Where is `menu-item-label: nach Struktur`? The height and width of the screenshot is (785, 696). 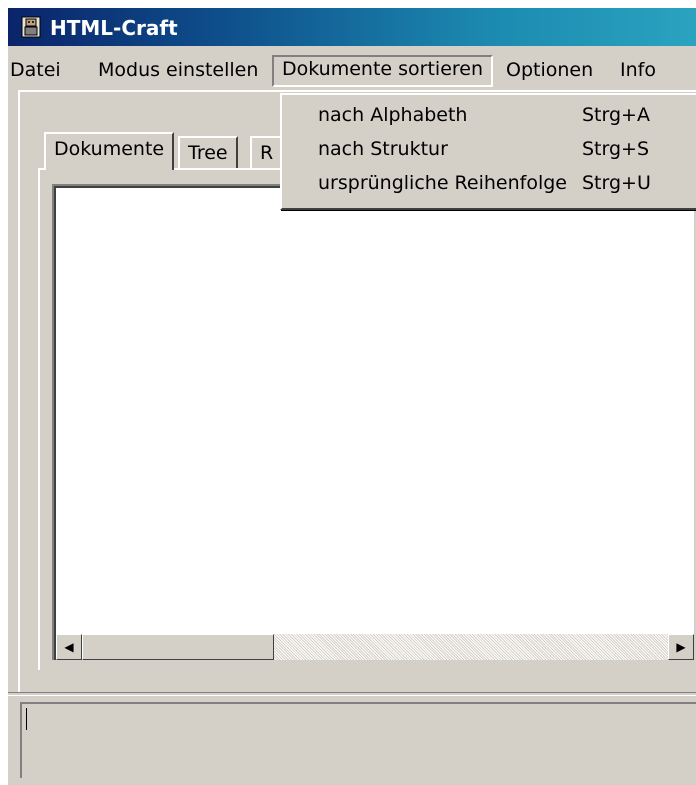
menu-item-label: nach Struktur is located at coordinates (383, 149).